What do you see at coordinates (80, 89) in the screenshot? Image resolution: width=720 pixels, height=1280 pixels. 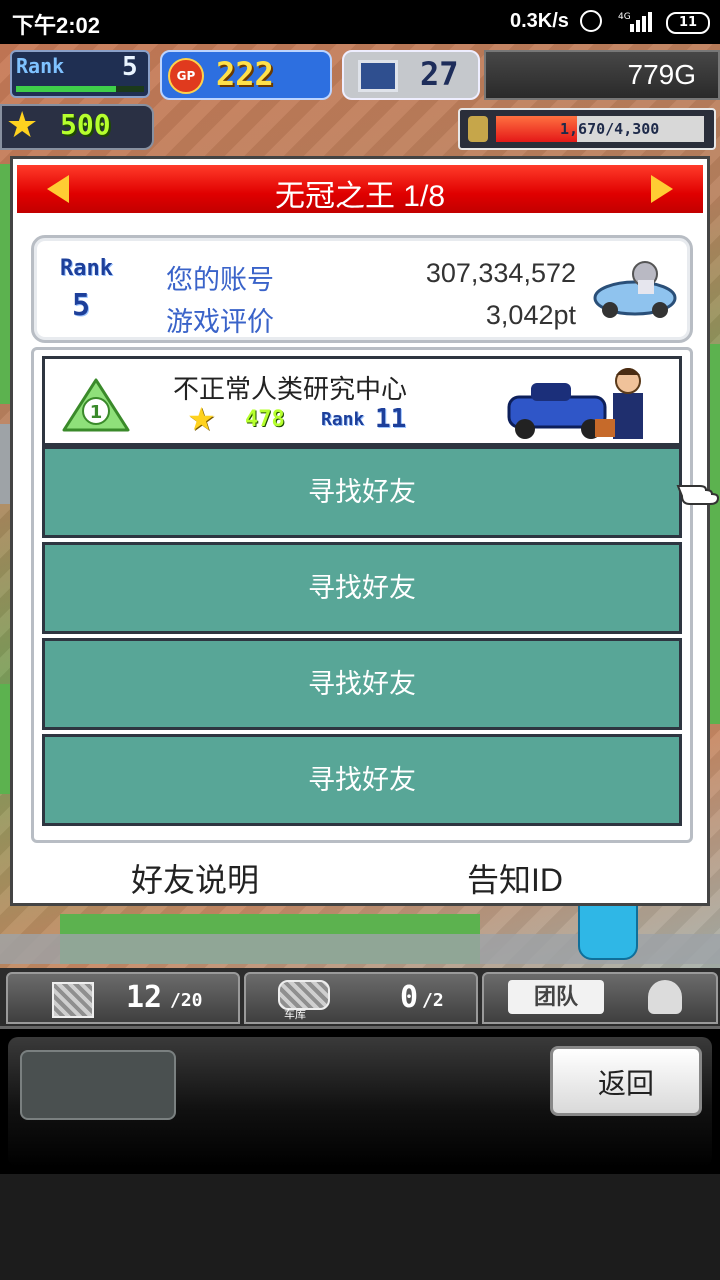 I see `rank-progress-bar` at bounding box center [80, 89].